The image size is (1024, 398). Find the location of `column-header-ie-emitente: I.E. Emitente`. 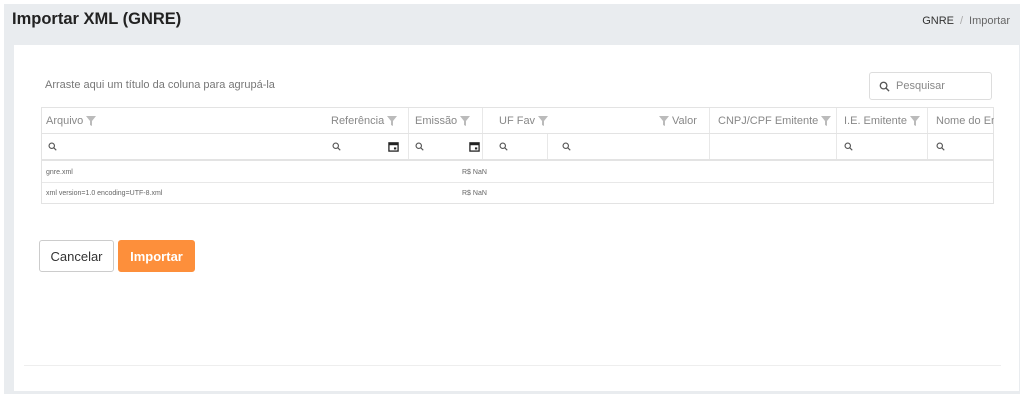

column-header-ie-emitente: I.E. Emitente is located at coordinates (881, 120).